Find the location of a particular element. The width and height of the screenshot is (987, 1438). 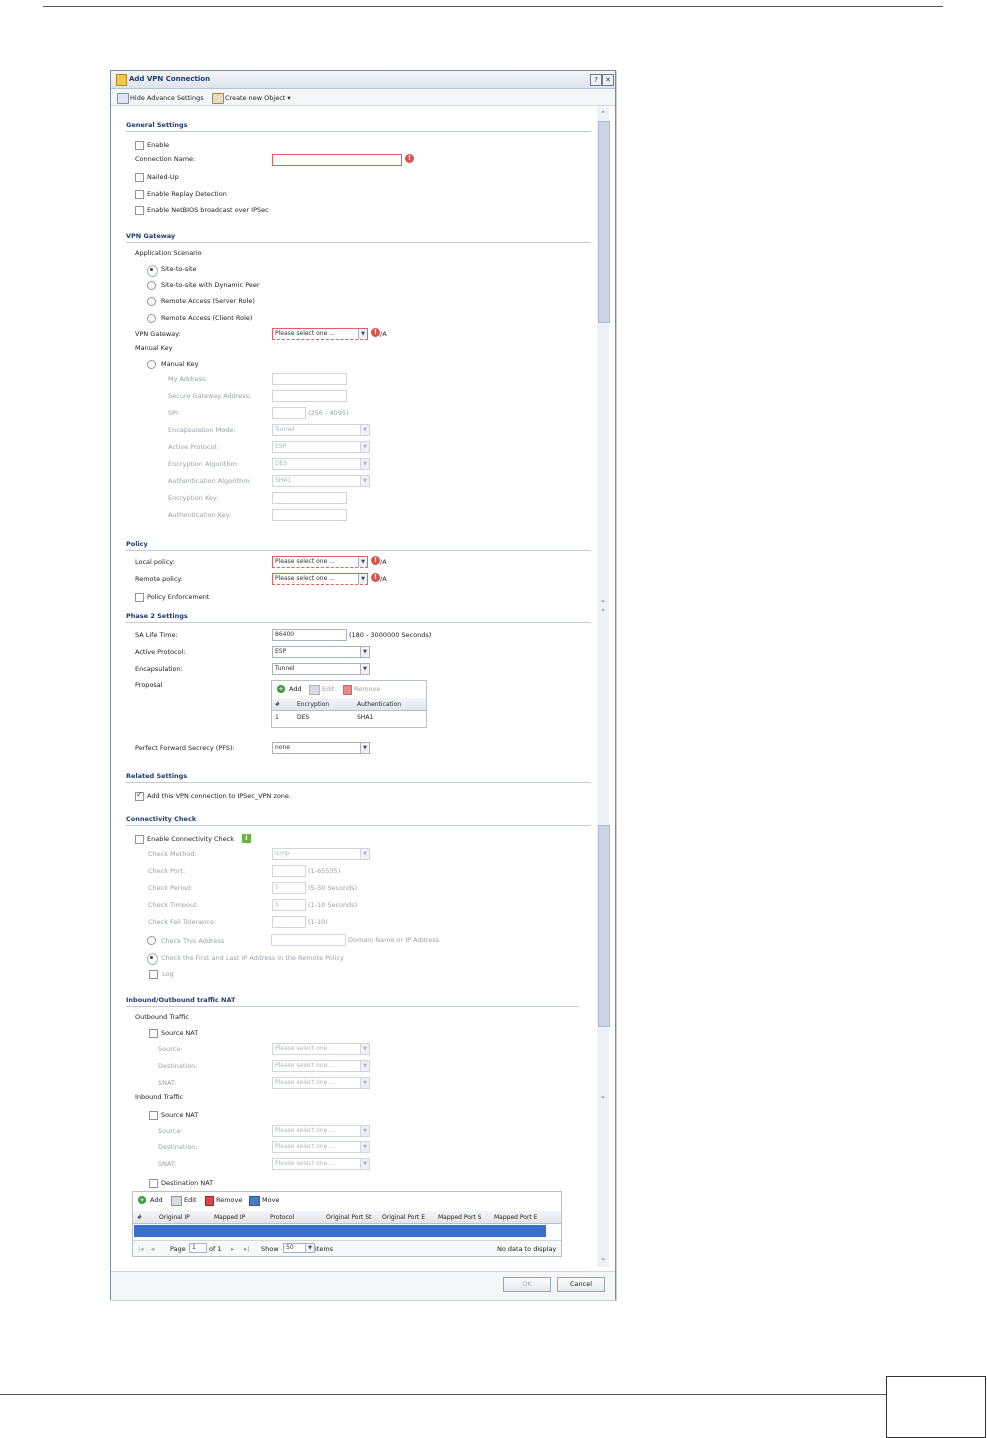

phase2-active-protocol-select: ESP ▼ is located at coordinates (321, 652).